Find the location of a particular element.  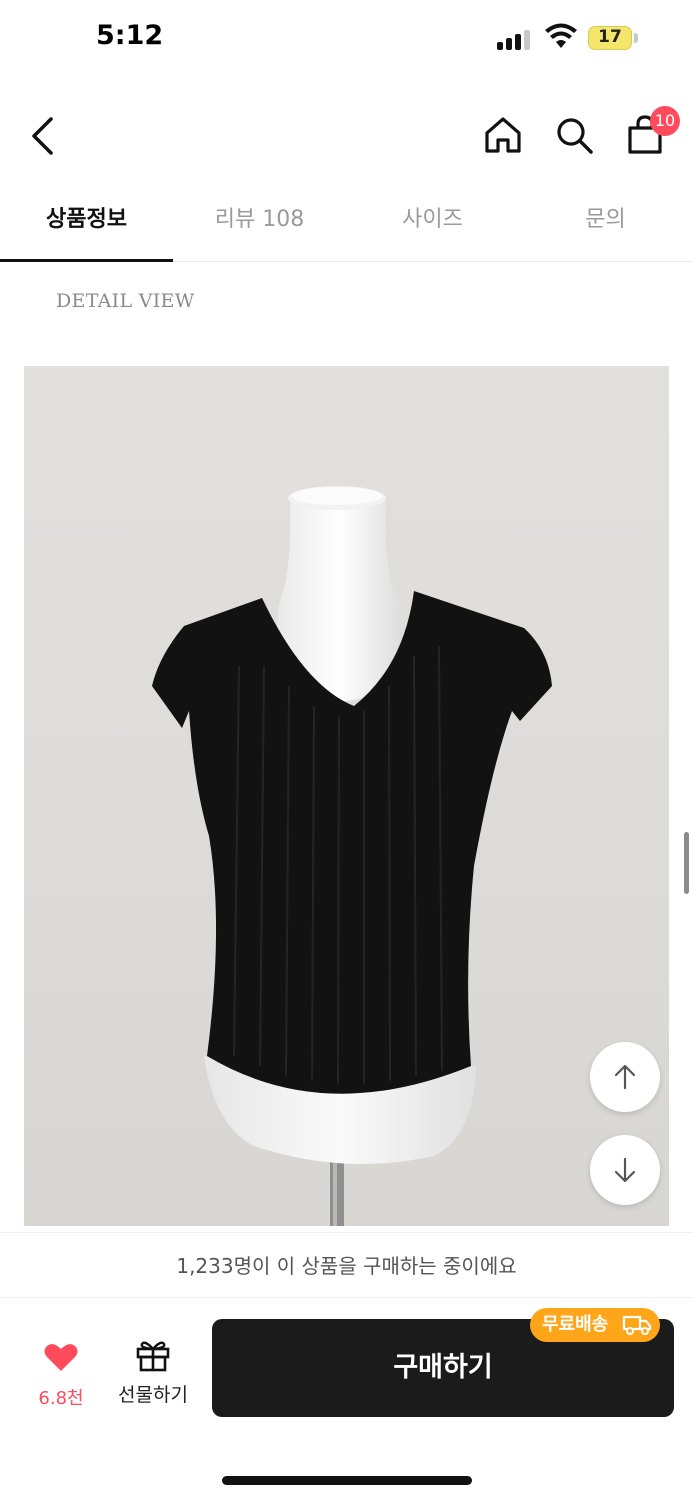

gift-button: 선물하기 is located at coordinates (153, 1373).